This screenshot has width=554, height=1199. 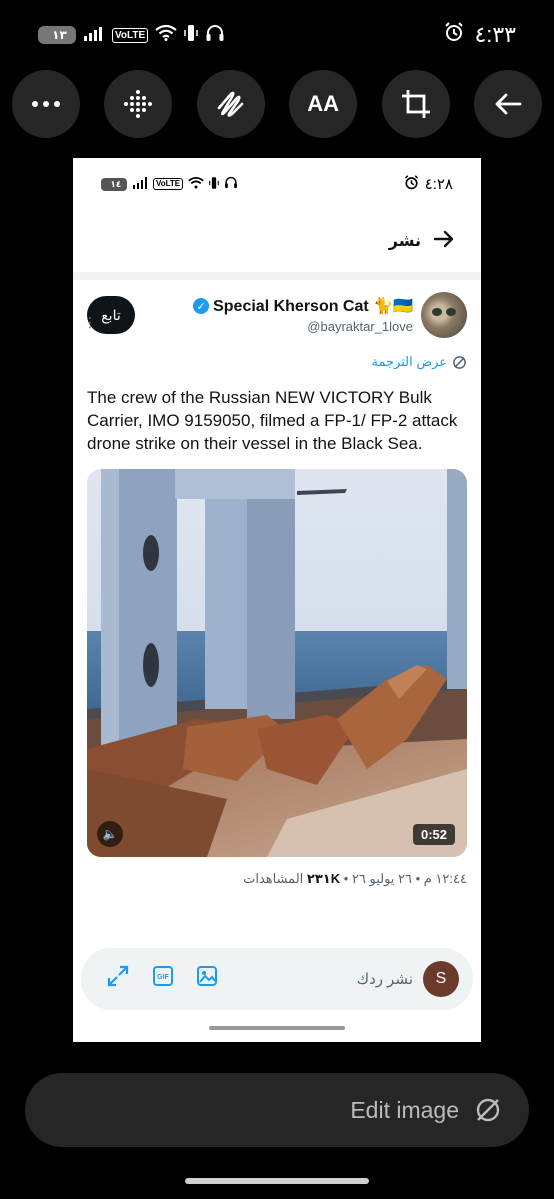 I want to click on forward-arrow-icon, so click(x=444, y=241).